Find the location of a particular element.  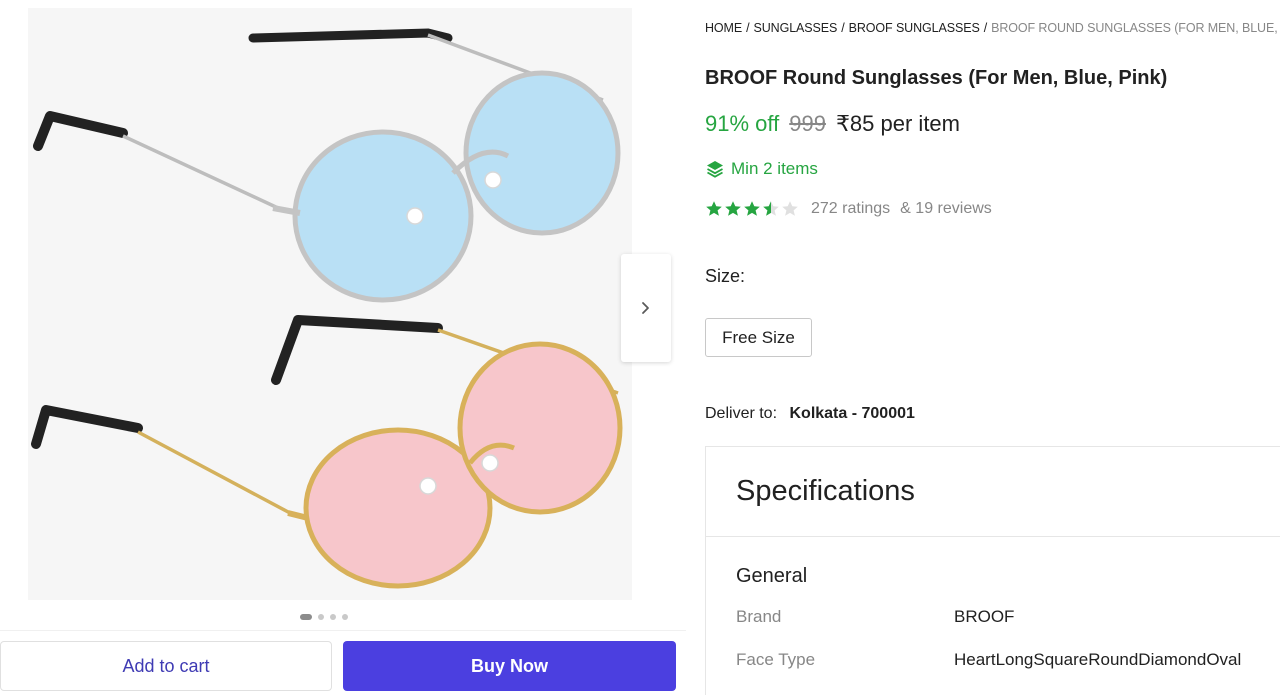

carousel-dots is located at coordinates (324, 617).